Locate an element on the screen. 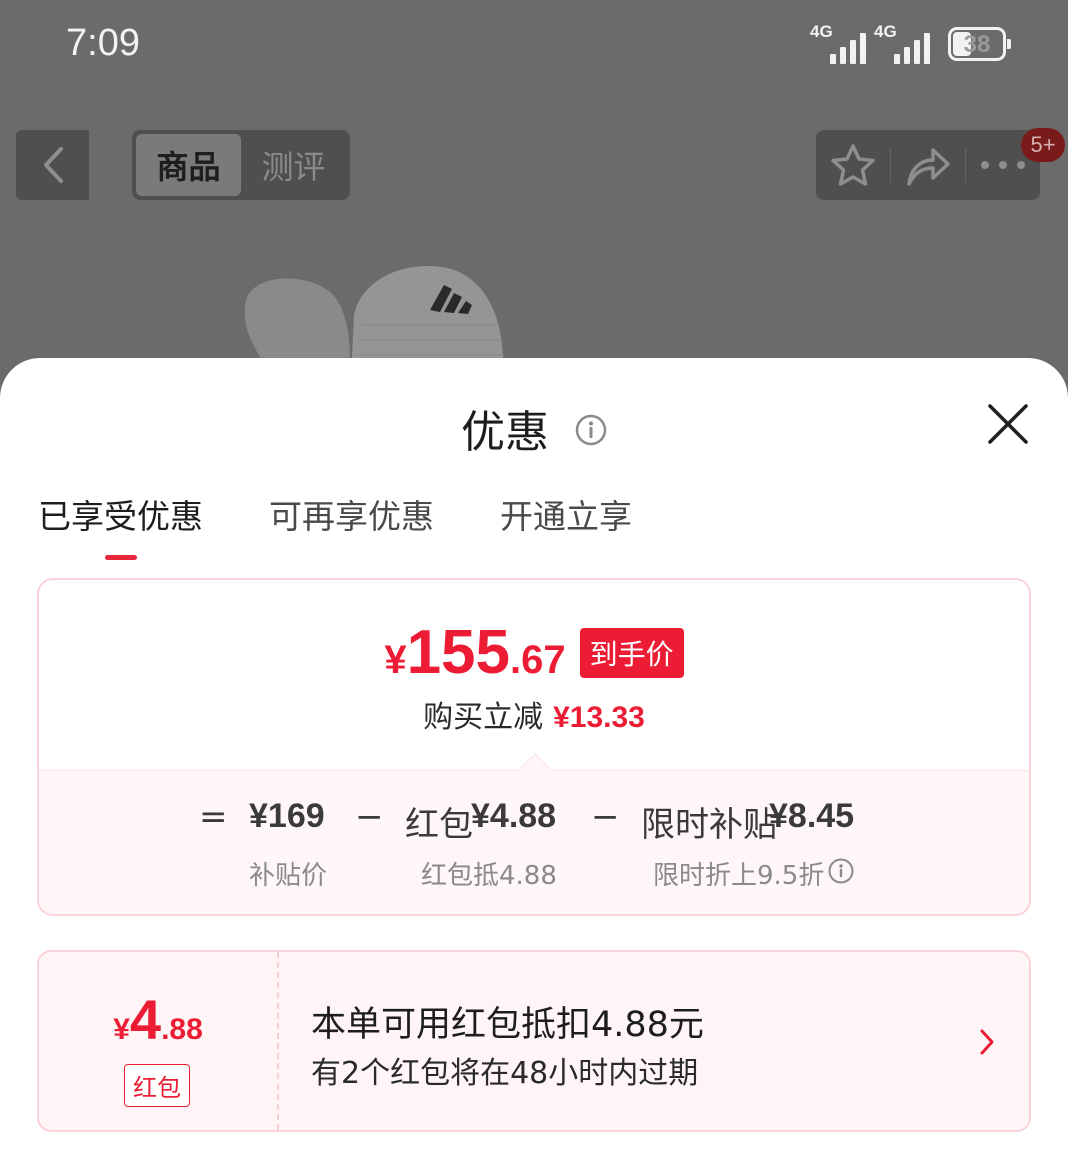 The image size is (1068, 1154). coupon-value: ¥4.88 is located at coordinates (158, 1020).